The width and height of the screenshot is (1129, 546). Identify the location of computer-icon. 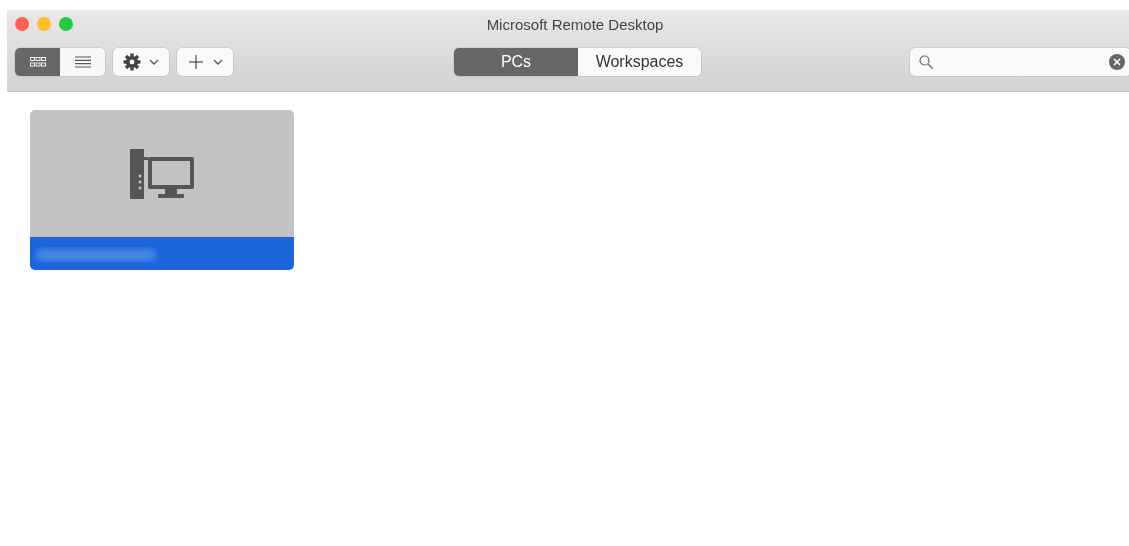
(162, 173).